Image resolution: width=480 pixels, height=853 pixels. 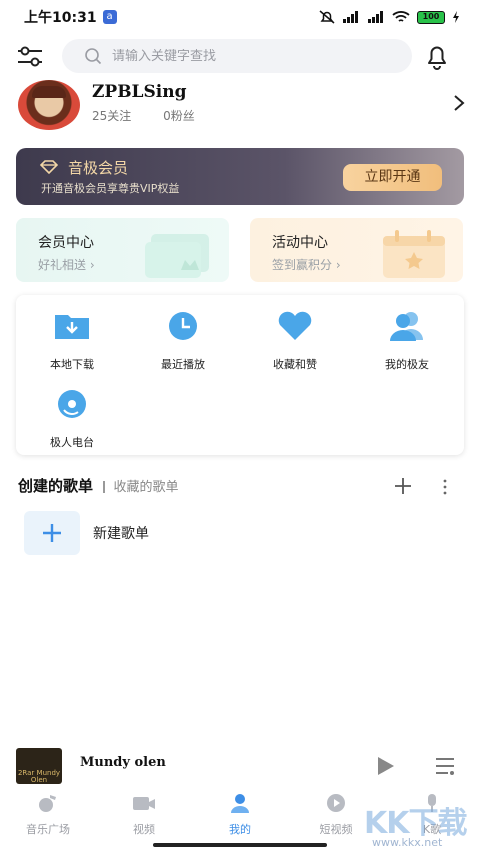 What do you see at coordinates (121, 534) in the screenshot?
I see `new-playlist-label: 新建歌单` at bounding box center [121, 534].